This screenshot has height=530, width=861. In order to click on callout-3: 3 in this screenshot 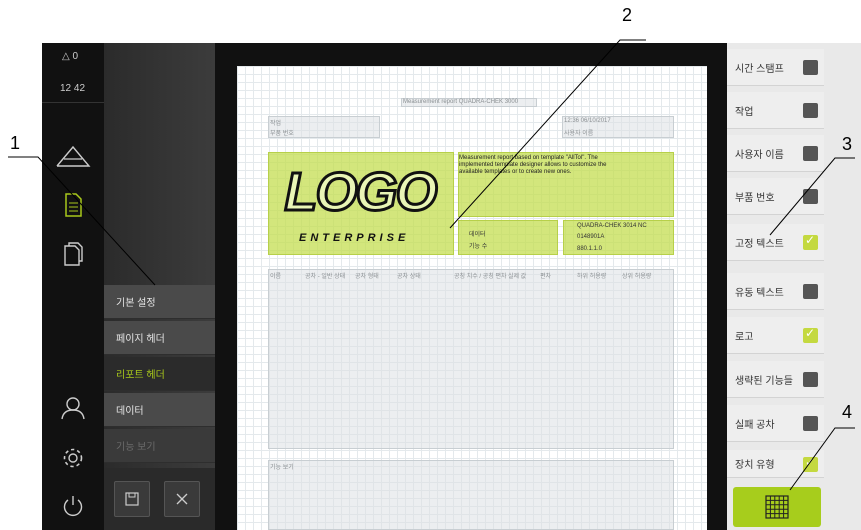, I will do `click(847, 144)`.